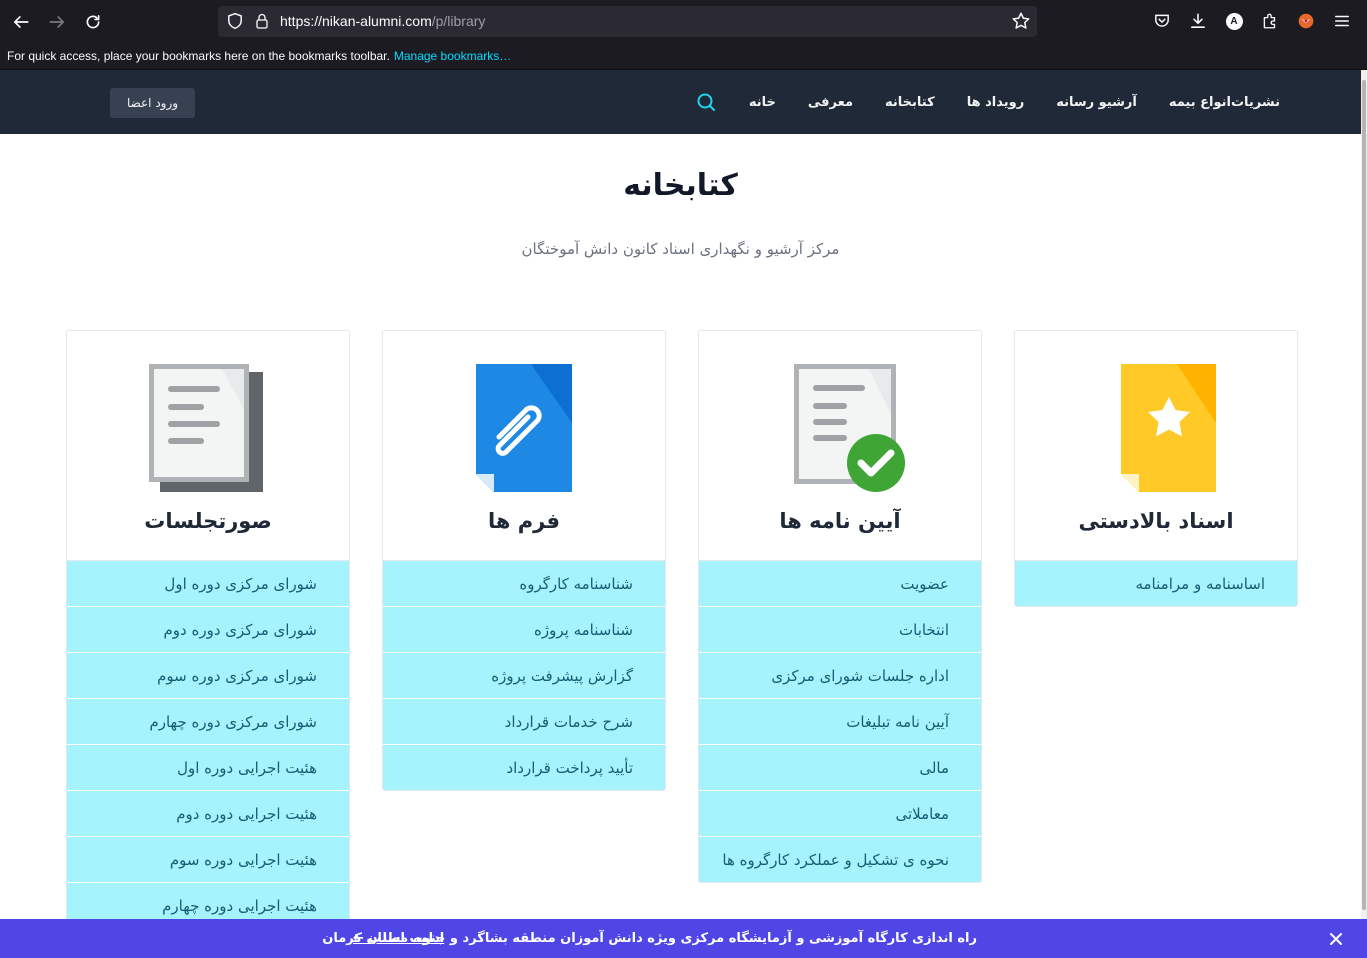  I want to click on lock-icon, so click(262, 21).